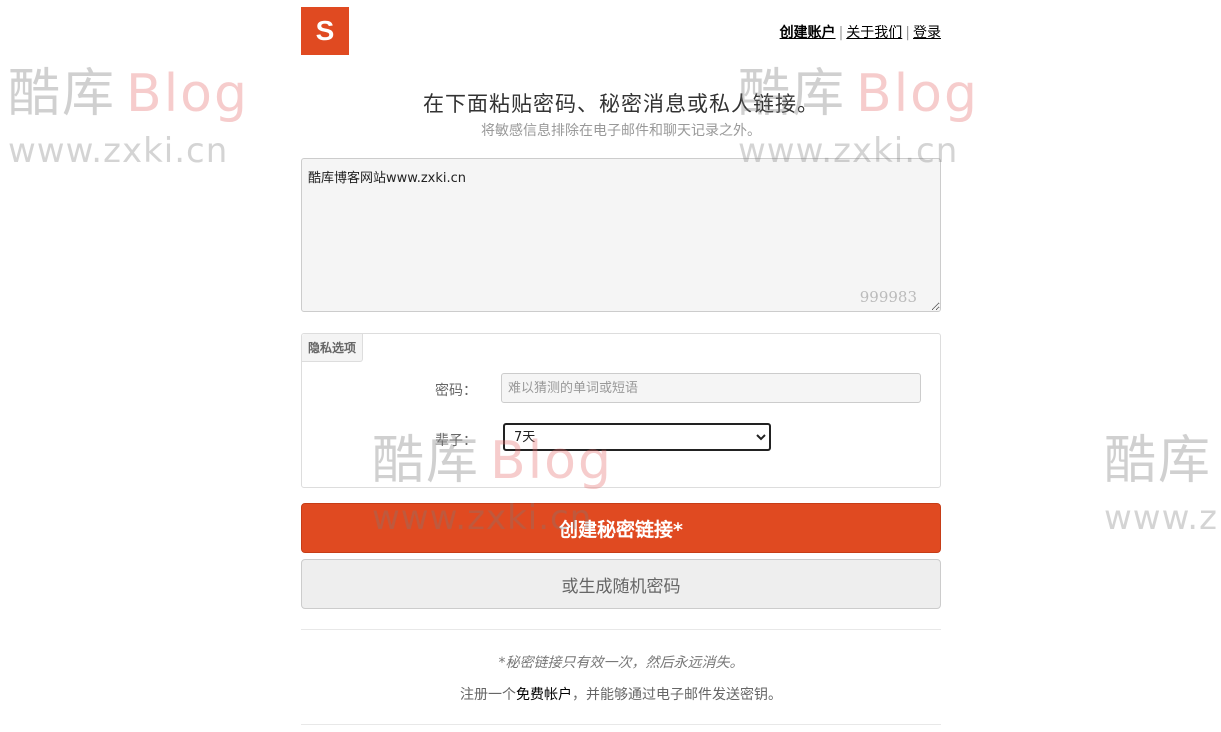 This screenshot has height=732, width=1221. Describe the element at coordinates (621, 663) in the screenshot. I see `one-time-note: *秘密链接只有效一次，然后永远消失。` at that location.